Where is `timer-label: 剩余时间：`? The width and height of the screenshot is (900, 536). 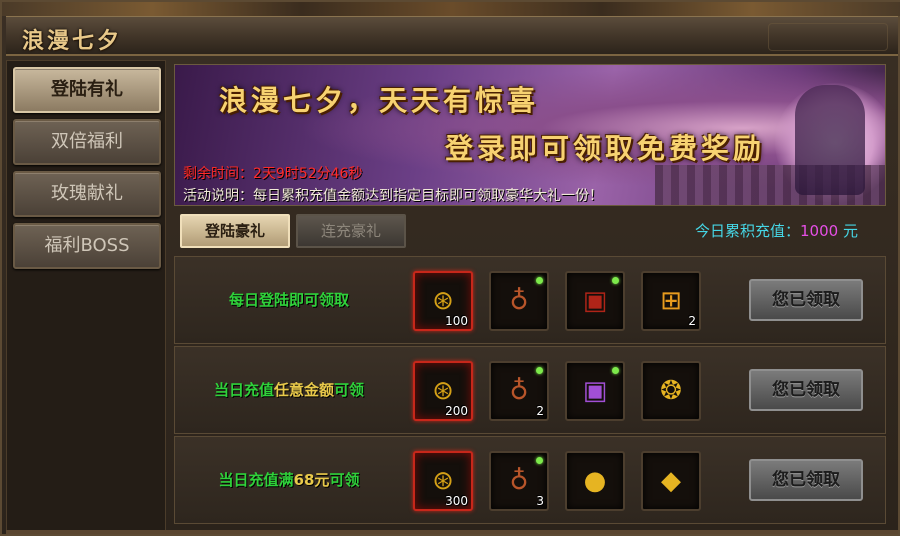 timer-label: 剩余时间： is located at coordinates (218, 174).